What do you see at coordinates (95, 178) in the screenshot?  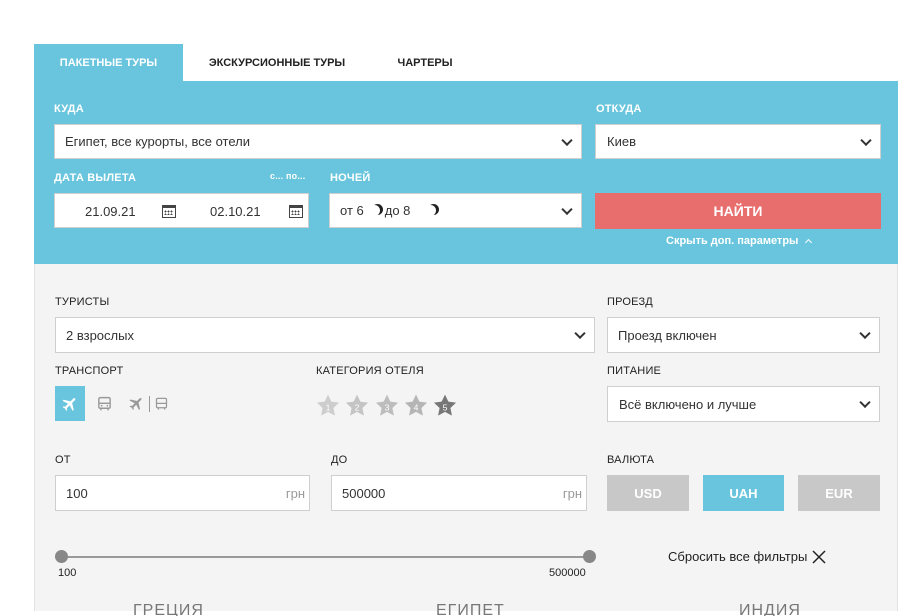 I see `departure-date-label: ДАТА ВЫЛЕТА` at bounding box center [95, 178].